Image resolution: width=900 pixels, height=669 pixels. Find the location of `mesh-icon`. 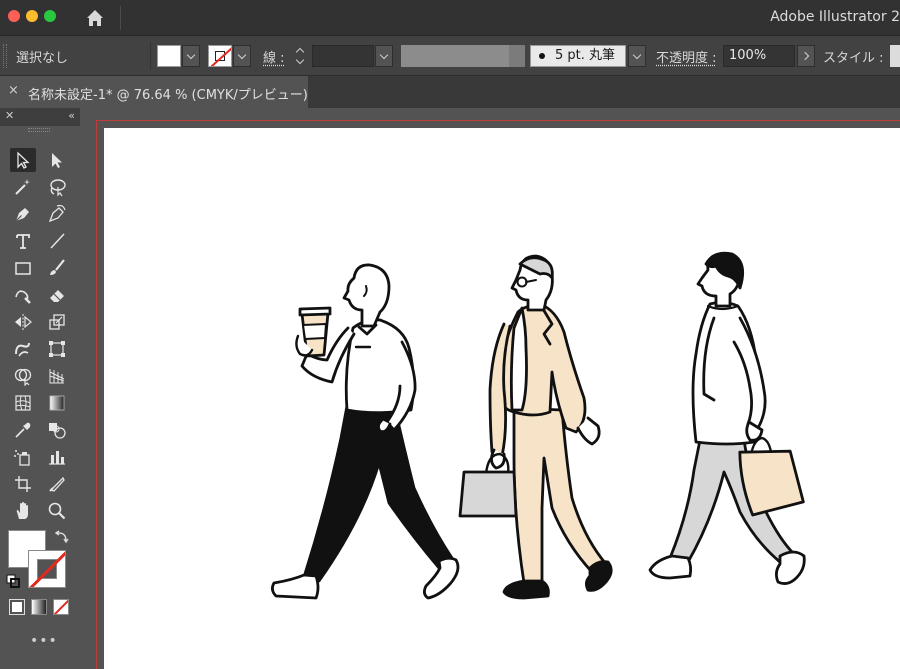

mesh-icon is located at coordinates (23, 403).